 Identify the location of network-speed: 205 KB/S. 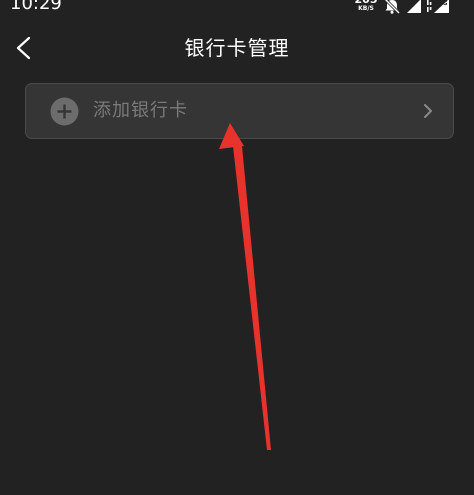
(366, 6).